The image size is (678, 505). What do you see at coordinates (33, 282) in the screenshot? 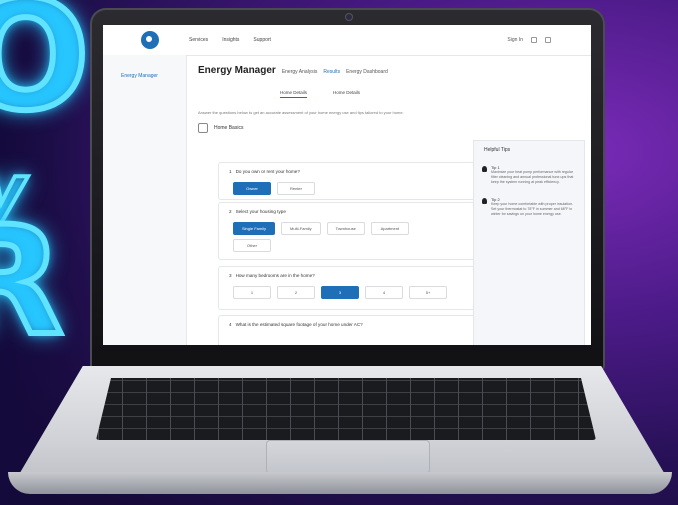
I see `neon-letter-decor: R` at bounding box center [33, 282].